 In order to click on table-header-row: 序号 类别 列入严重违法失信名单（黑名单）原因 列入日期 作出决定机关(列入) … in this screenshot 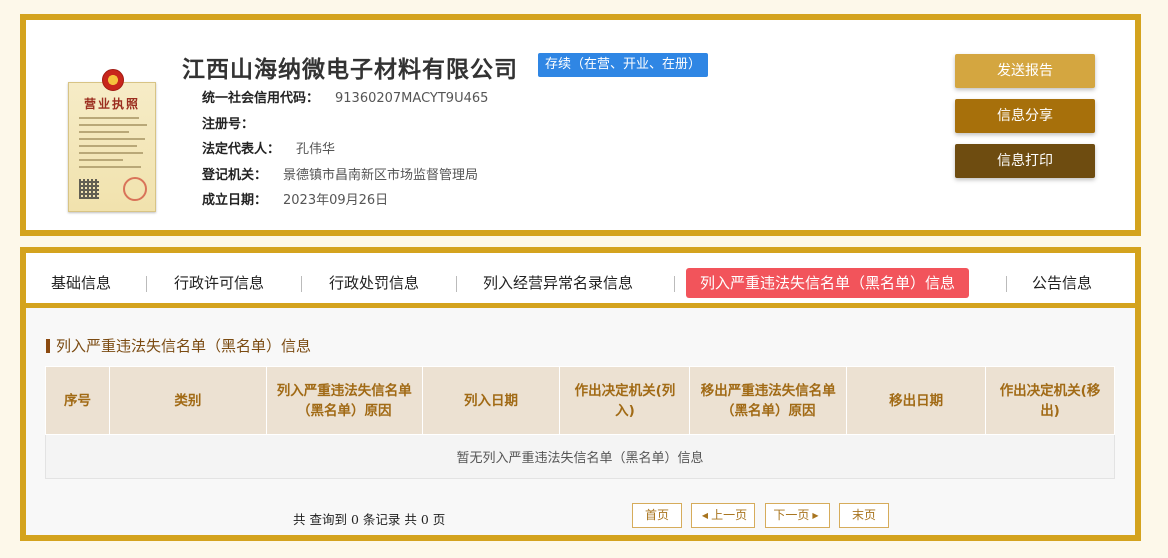, I will do `click(580, 400)`.